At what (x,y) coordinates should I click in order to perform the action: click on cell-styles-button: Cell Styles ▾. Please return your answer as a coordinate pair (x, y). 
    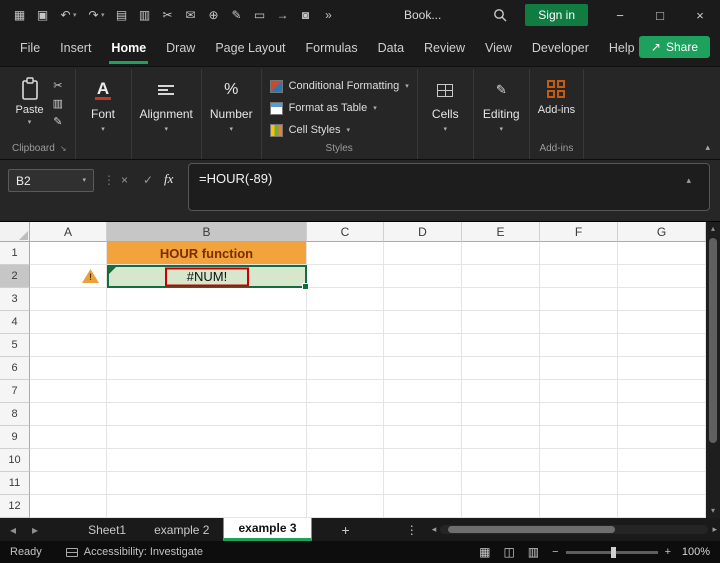
    Looking at the image, I should click on (309, 130).